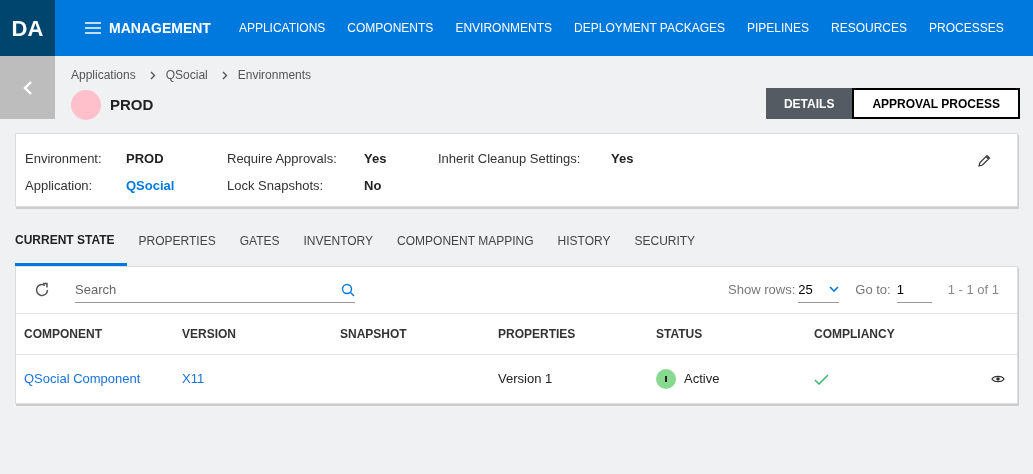 The image size is (1033, 474). Describe the element at coordinates (148, 28) in the screenshot. I see `menu-button: MANAGEMENT` at that location.